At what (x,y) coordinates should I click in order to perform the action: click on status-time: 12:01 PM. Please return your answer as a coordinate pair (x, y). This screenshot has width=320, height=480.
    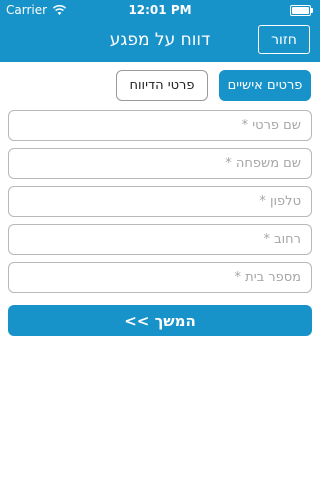
    Looking at the image, I should click on (160, 10).